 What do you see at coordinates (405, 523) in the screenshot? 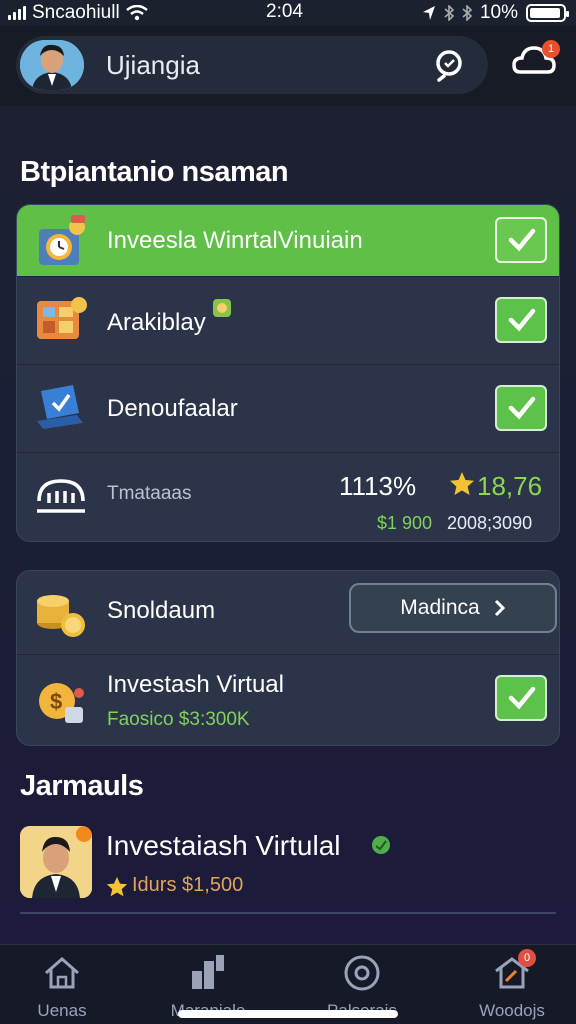
I see `stats-amount-green: $1 900` at bounding box center [405, 523].